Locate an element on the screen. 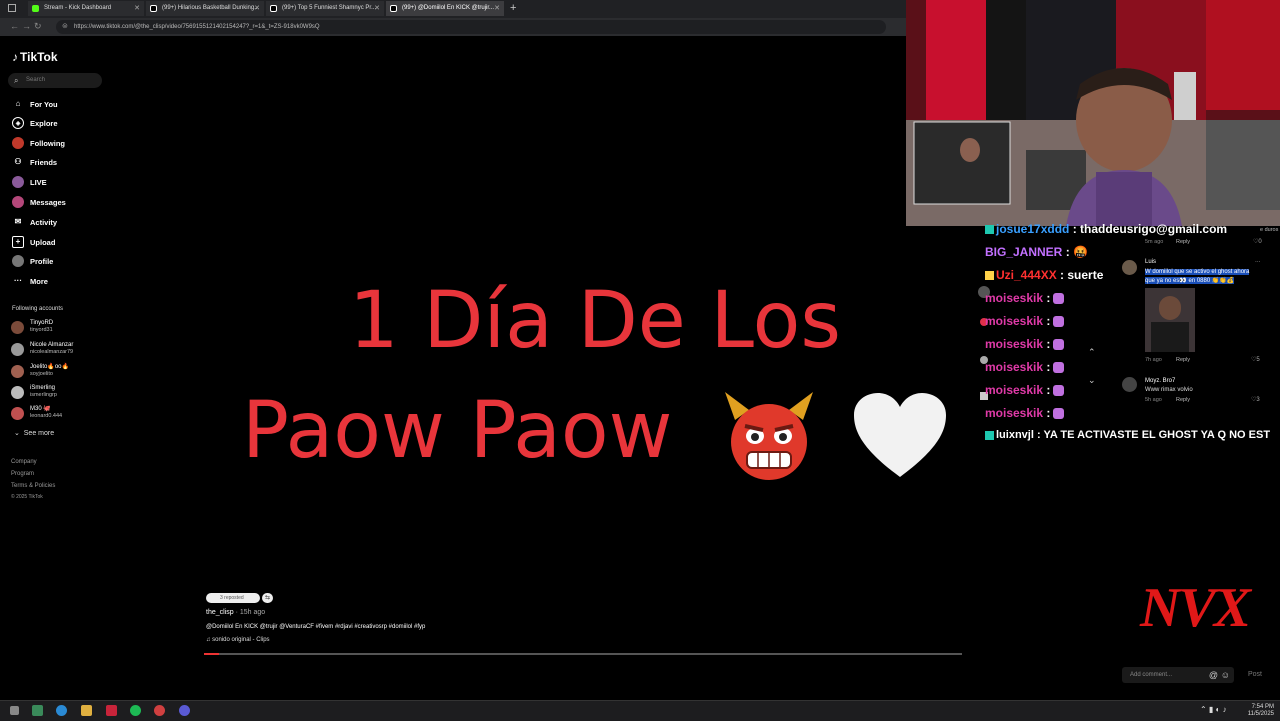 The width and height of the screenshot is (1280, 721). nav-activity: ✉ Activity is located at coordinates (33, 223).